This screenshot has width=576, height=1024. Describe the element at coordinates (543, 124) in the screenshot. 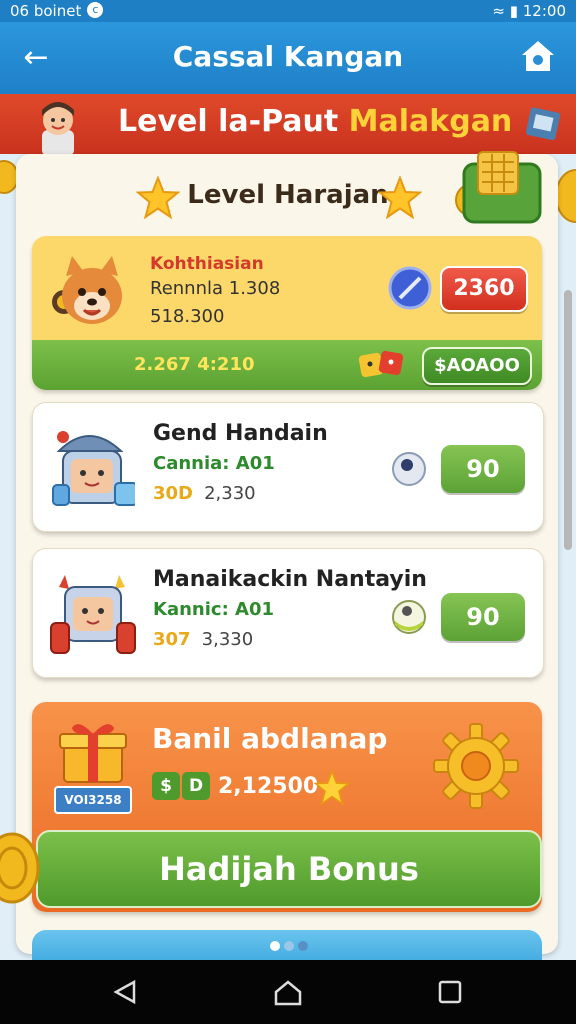

I see `card-icon` at that location.